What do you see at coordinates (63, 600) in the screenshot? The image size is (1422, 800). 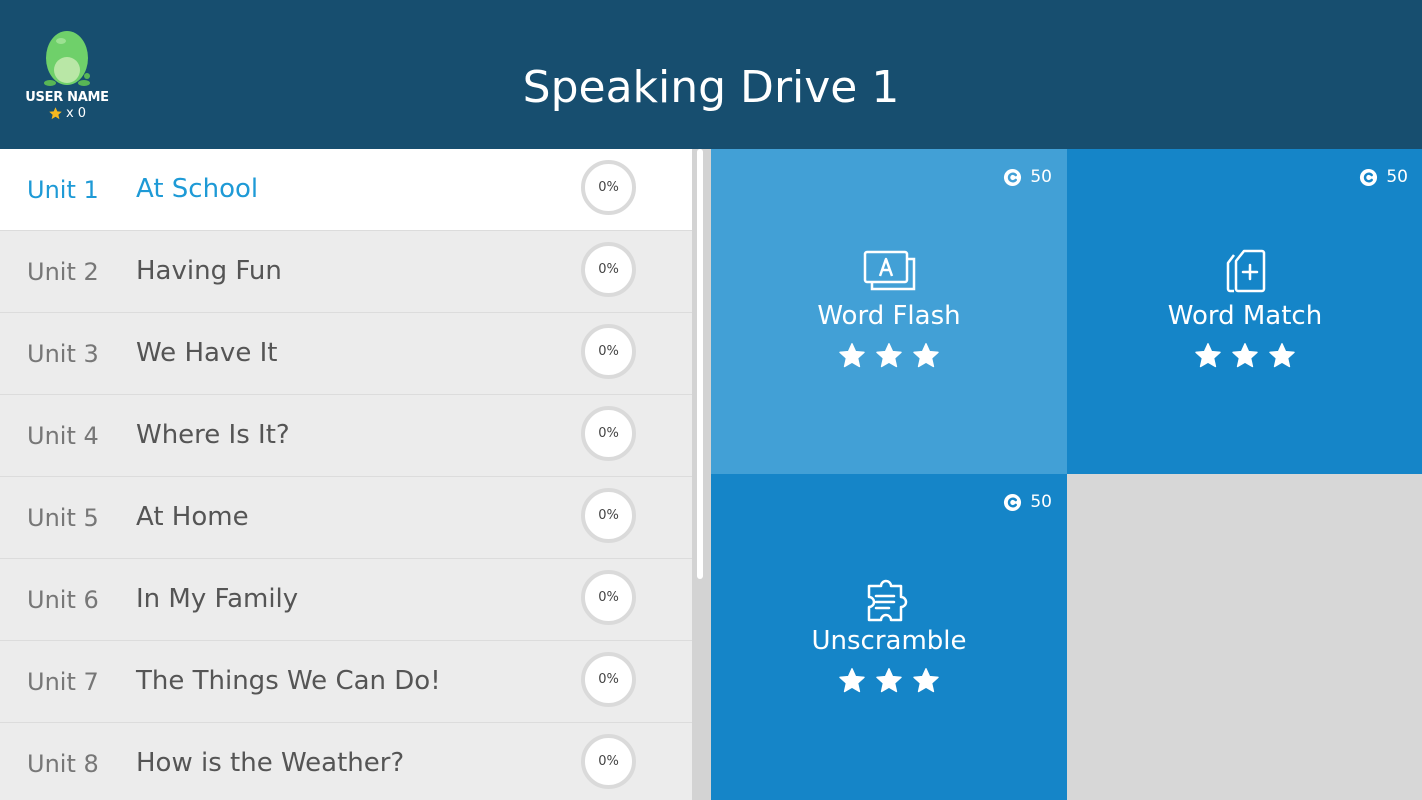 I see `unit-number: Unit 6` at bounding box center [63, 600].